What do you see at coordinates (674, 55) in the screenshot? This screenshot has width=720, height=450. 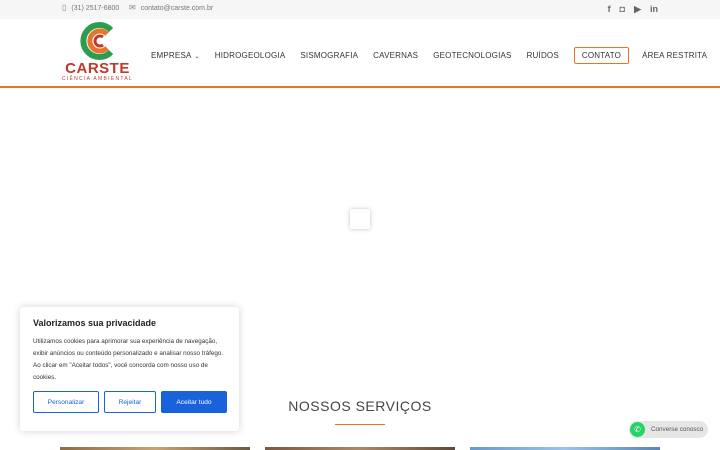 I see `nav-item-area-restrita: ÁREA RESTRITA` at bounding box center [674, 55].